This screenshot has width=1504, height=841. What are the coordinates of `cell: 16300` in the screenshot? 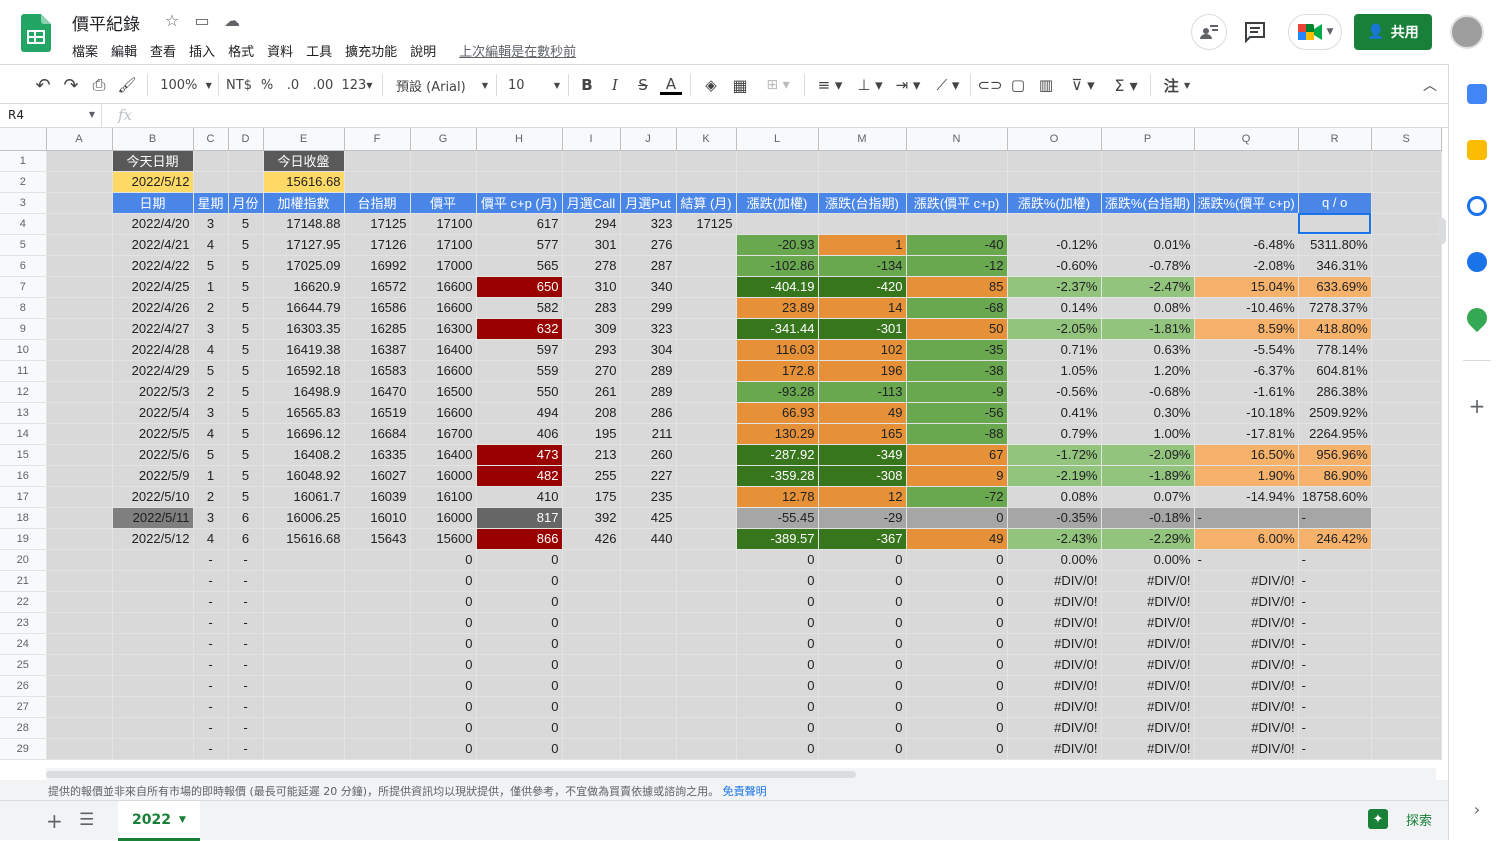 It's located at (443, 329).